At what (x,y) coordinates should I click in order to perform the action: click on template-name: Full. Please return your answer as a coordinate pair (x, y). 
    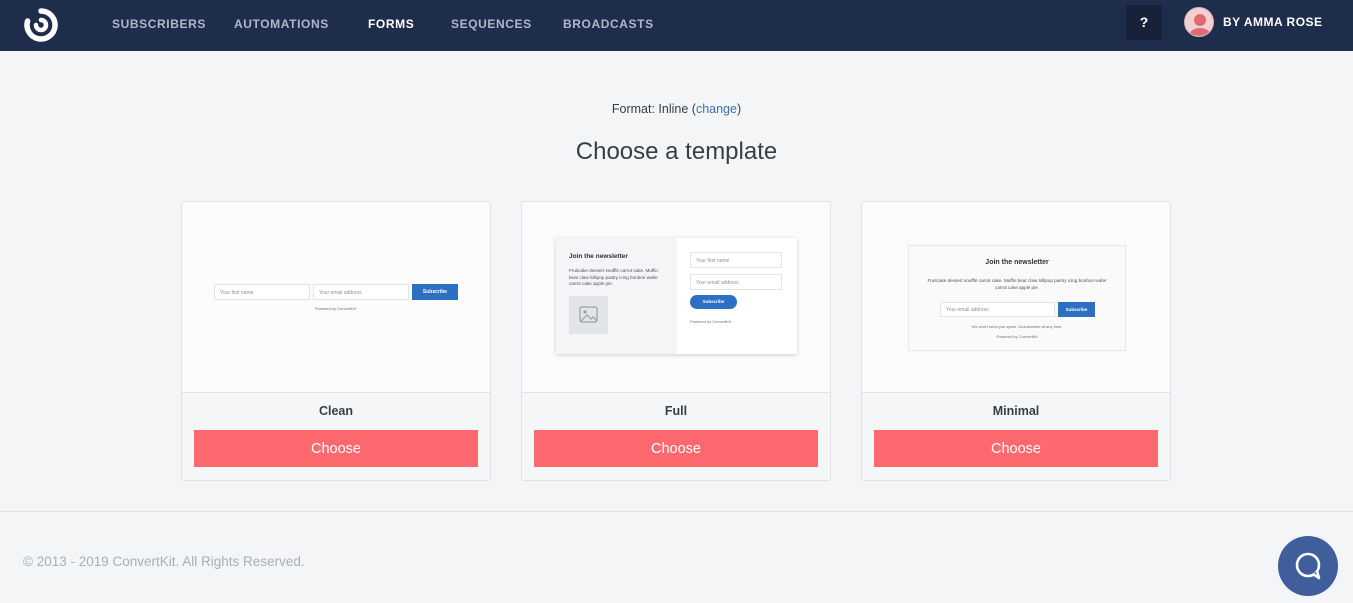
    Looking at the image, I should click on (676, 411).